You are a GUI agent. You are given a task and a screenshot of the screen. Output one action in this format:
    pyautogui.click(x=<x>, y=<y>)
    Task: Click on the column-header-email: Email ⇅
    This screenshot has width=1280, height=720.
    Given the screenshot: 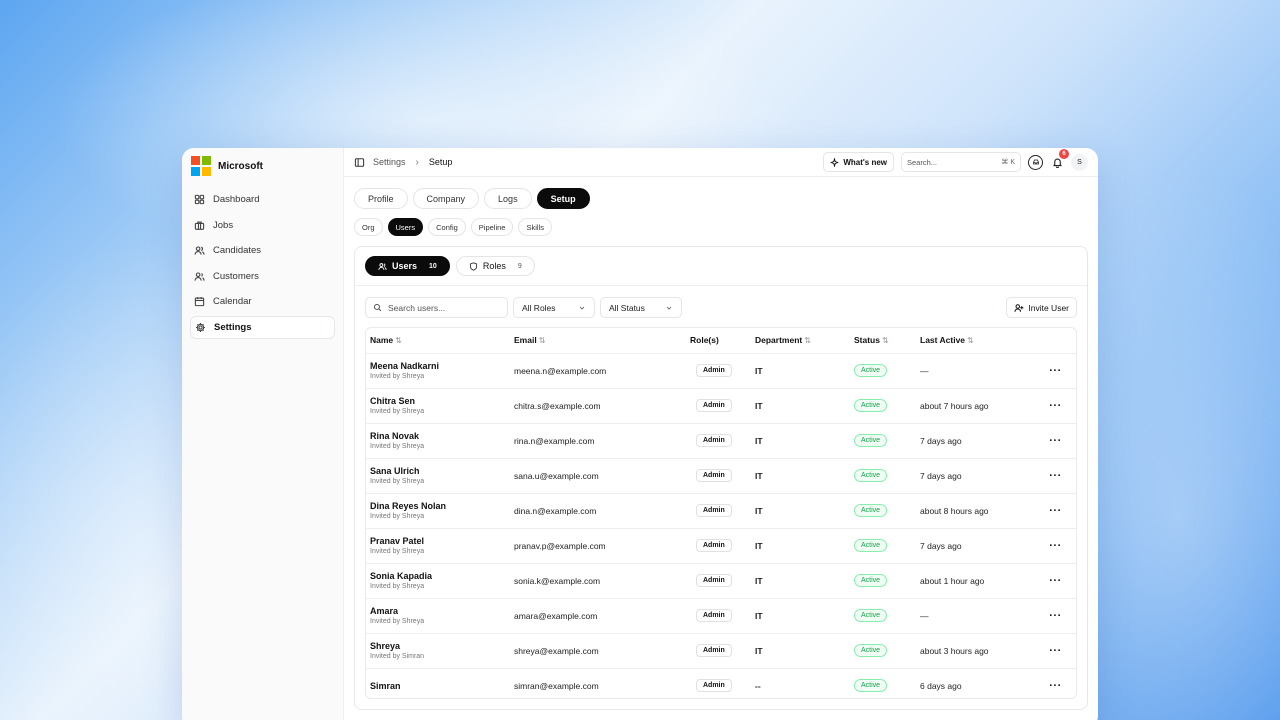 What is the action you would take?
    pyautogui.click(x=598, y=341)
    